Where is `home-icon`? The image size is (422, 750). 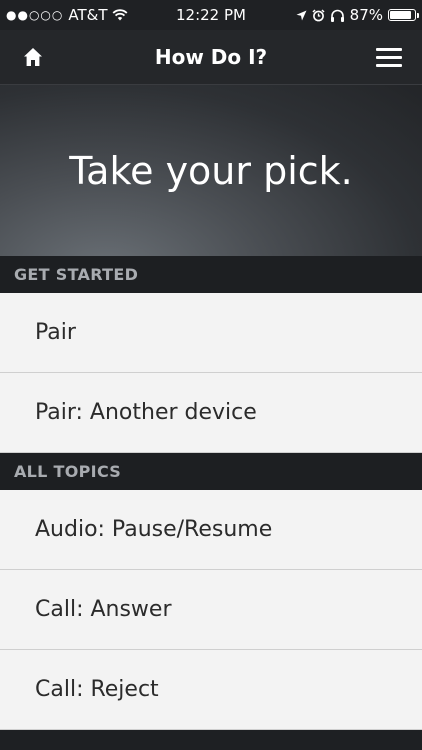
home-icon is located at coordinates (33, 57).